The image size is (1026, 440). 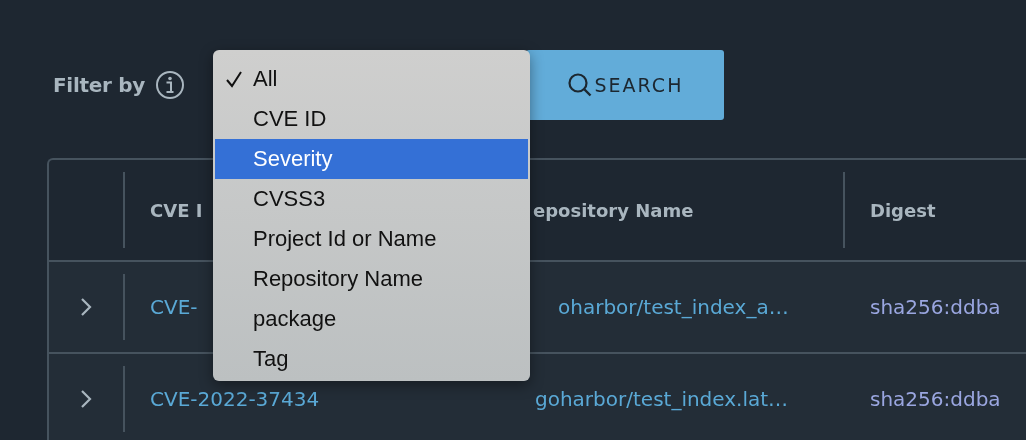 What do you see at coordinates (903, 210) in the screenshot?
I see `column-header: Digest` at bounding box center [903, 210].